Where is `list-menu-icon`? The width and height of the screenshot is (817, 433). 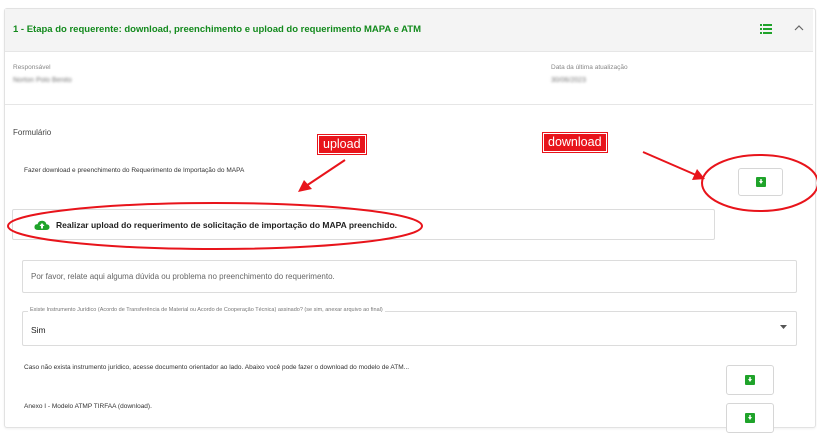
list-menu-icon is located at coordinates (766, 29).